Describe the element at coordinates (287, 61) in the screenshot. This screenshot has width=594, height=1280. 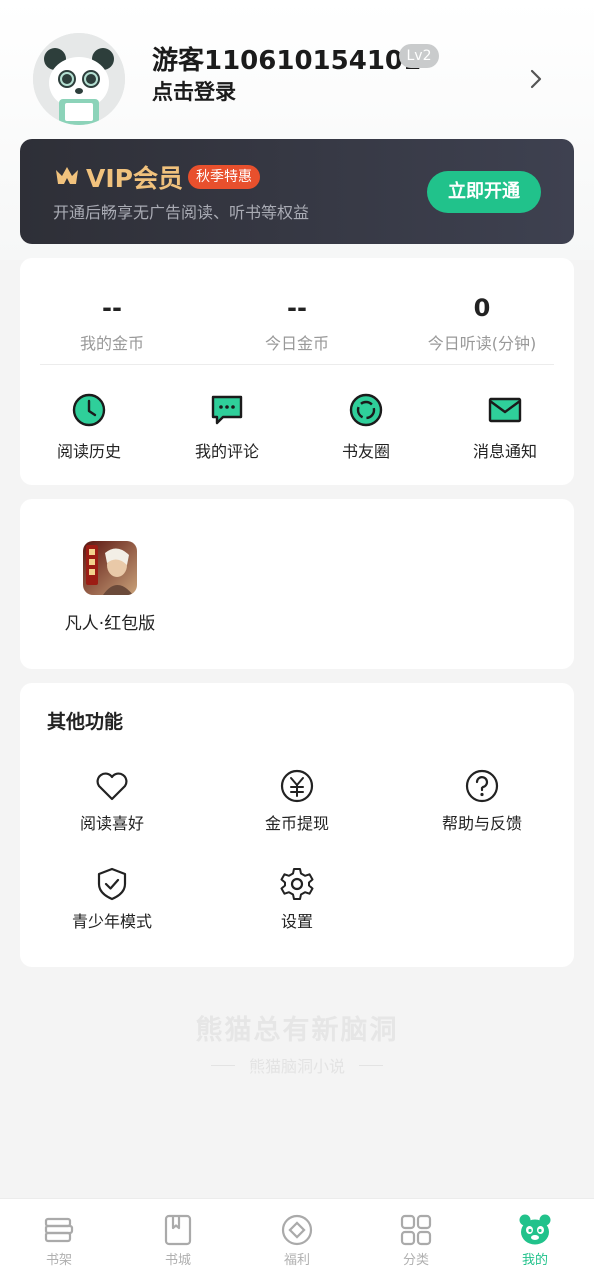
I see `username: 游客110610154101` at that location.